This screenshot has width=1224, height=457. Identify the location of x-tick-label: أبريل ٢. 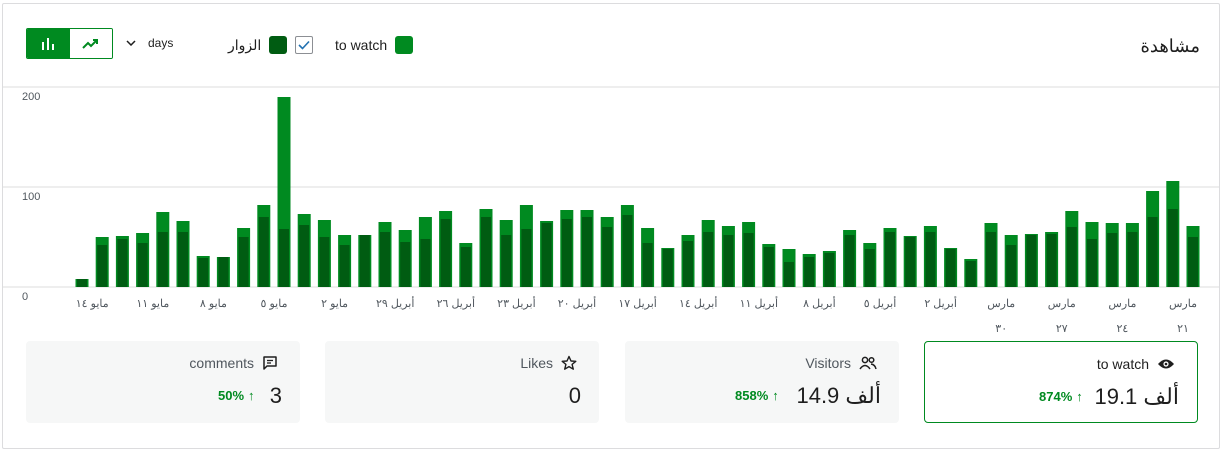
(940, 303).